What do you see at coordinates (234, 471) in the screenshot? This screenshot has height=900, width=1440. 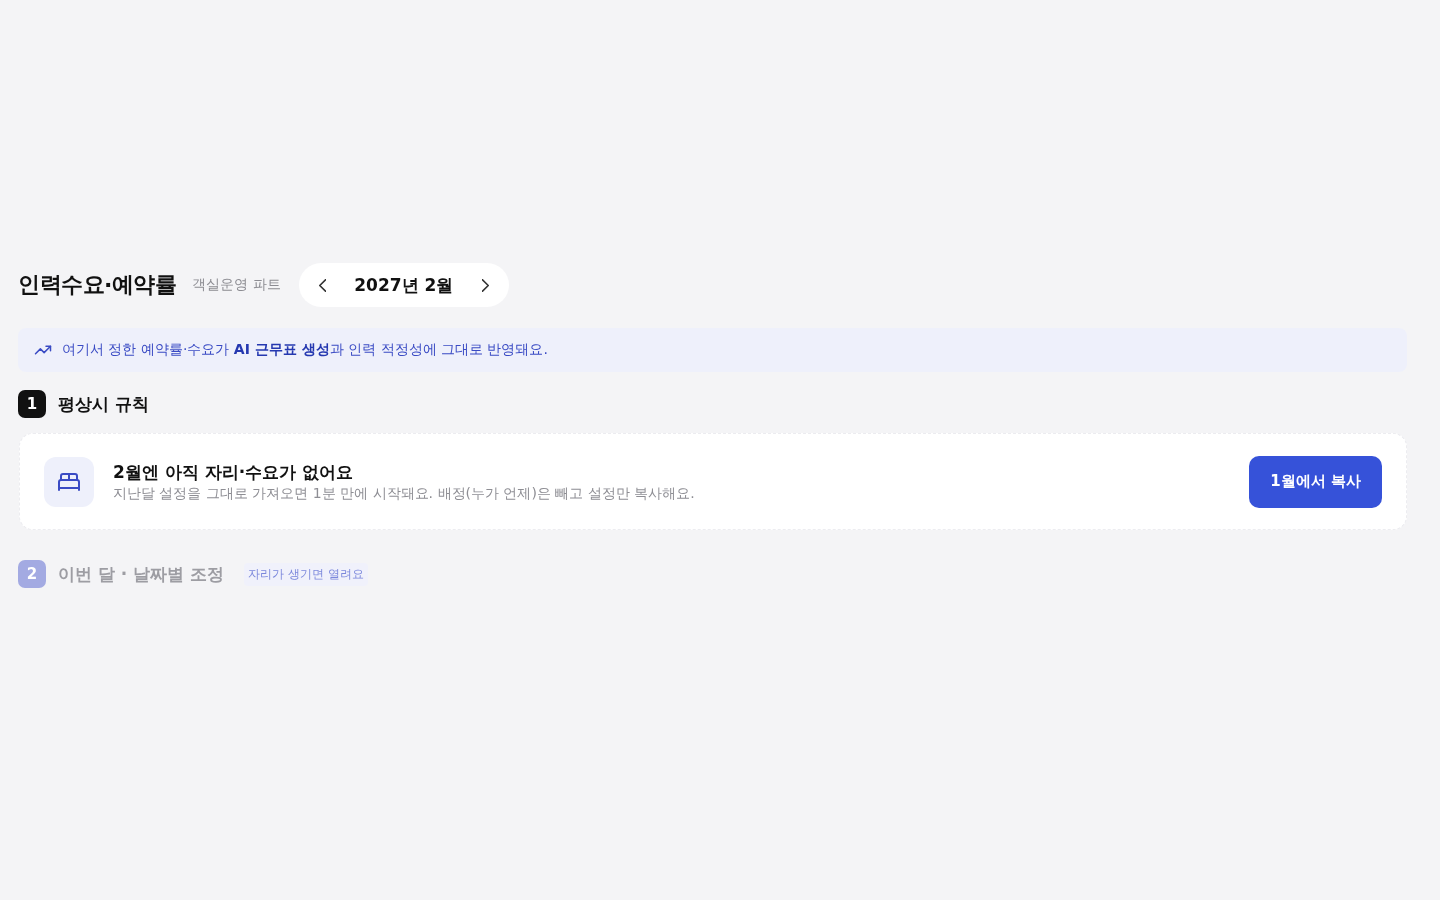 I see `empty-state-title: 2월엔 아직 자리·수요가 없어요` at bounding box center [234, 471].